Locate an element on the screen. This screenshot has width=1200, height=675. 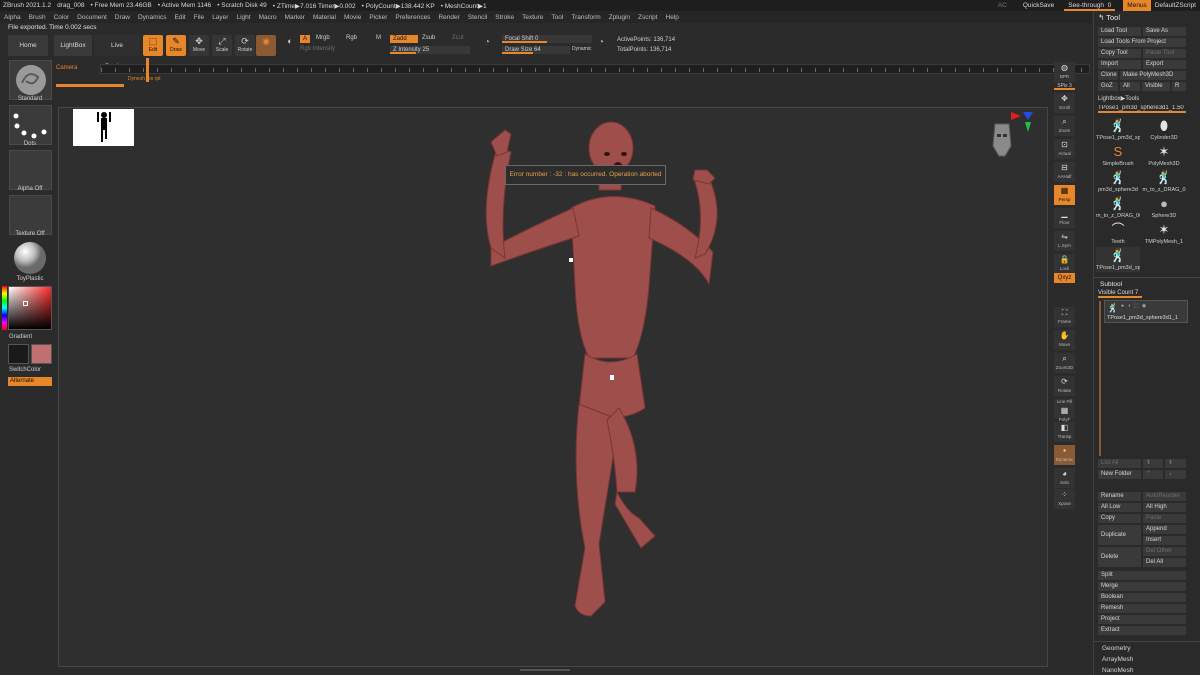
menu-stroke: Stroke is located at coordinates (504, 17).